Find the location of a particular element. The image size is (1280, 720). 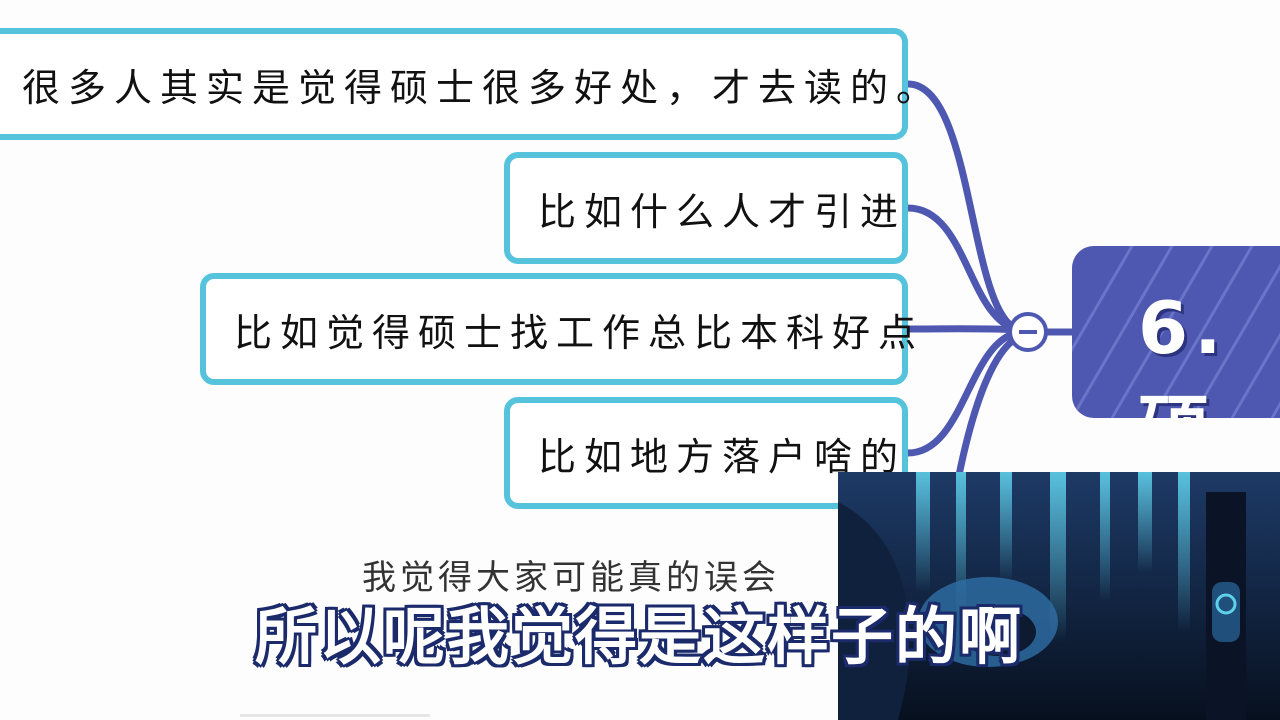

branch-node-1: 很多人其实是觉得硕士很多好处，才去读的。 is located at coordinates (467, 84).